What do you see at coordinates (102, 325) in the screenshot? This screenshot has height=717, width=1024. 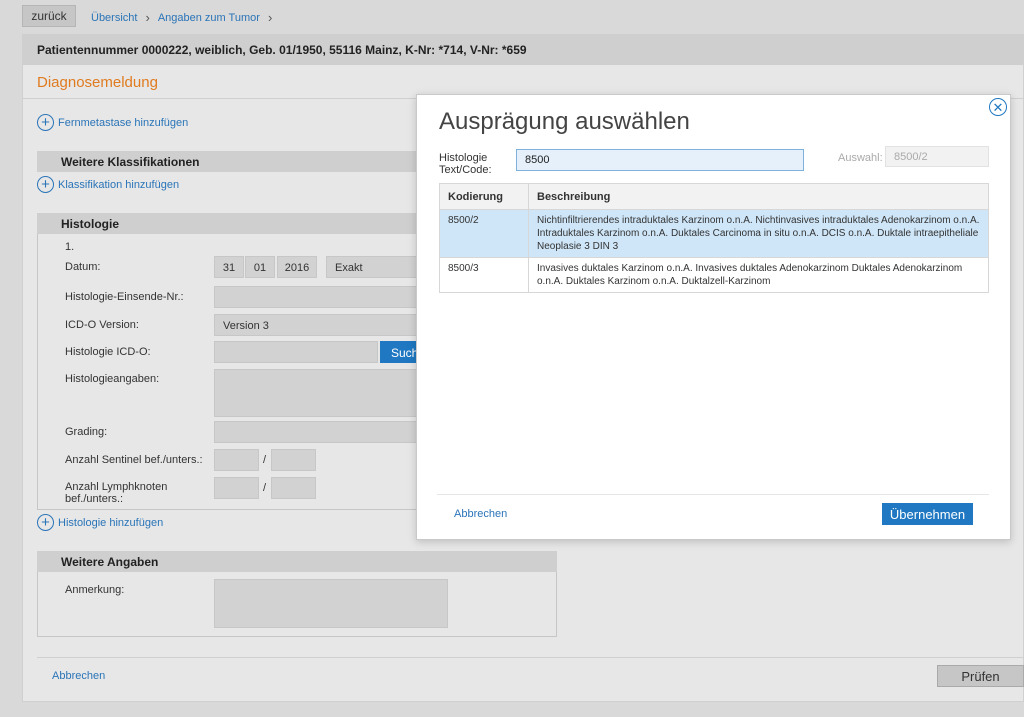 I see `icdo-version-label: ICD-O Version:` at bounding box center [102, 325].